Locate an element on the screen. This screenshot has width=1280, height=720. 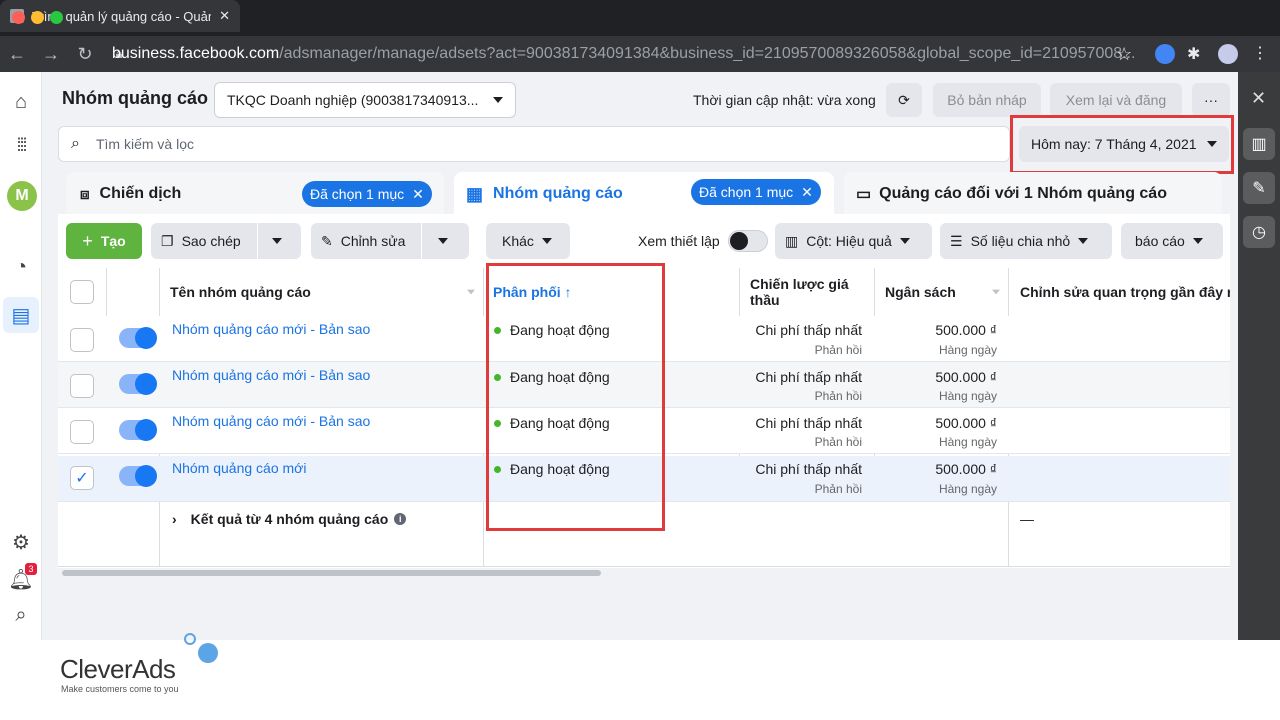
profile-icon is located at coordinates (1228, 54).